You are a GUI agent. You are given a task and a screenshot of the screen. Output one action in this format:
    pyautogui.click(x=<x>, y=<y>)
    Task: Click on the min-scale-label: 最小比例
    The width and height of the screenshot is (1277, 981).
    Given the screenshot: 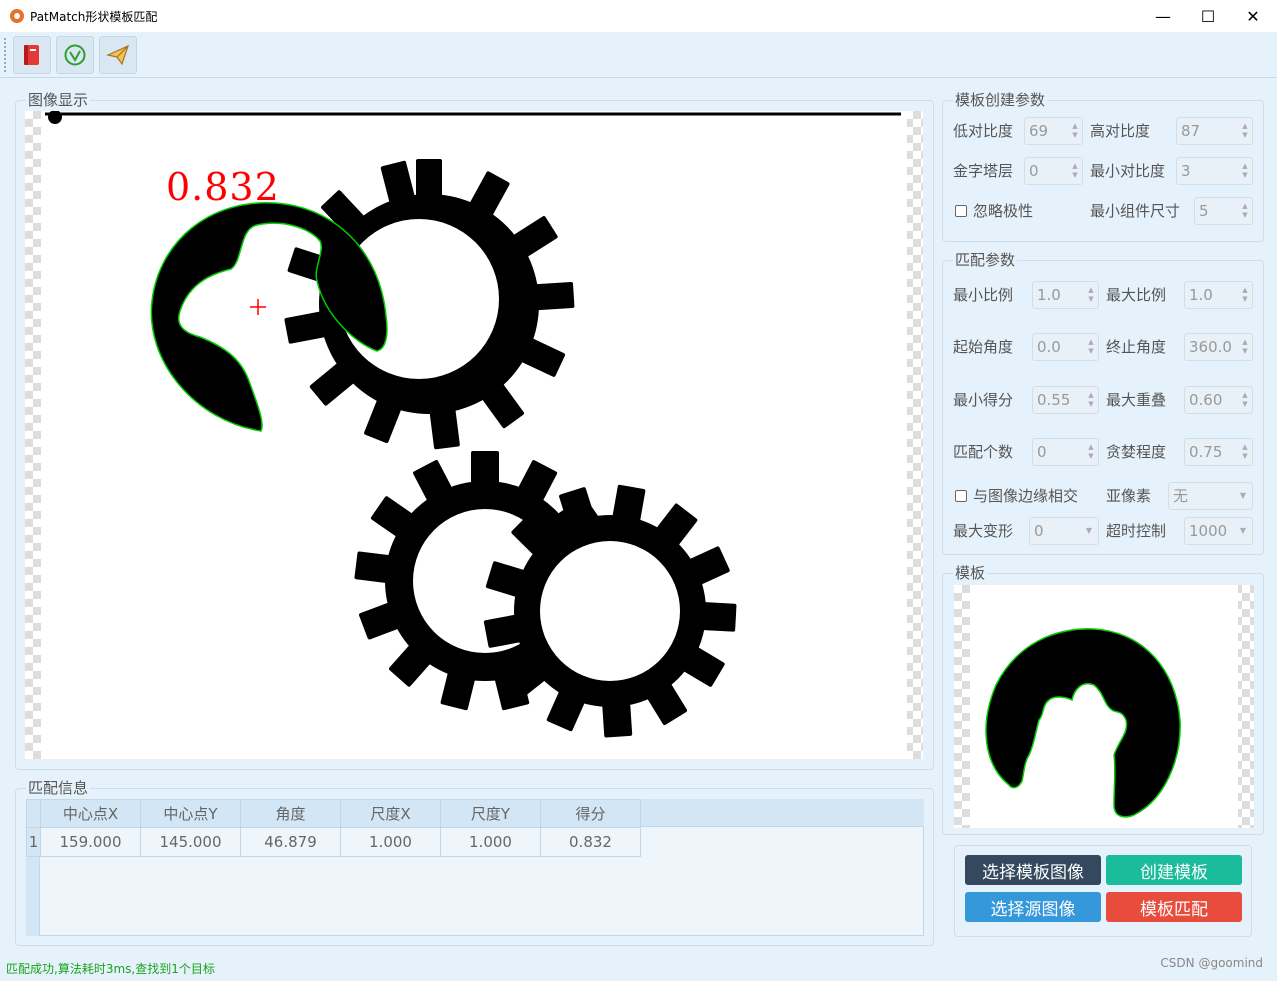 What is the action you would take?
    pyautogui.click(x=983, y=295)
    